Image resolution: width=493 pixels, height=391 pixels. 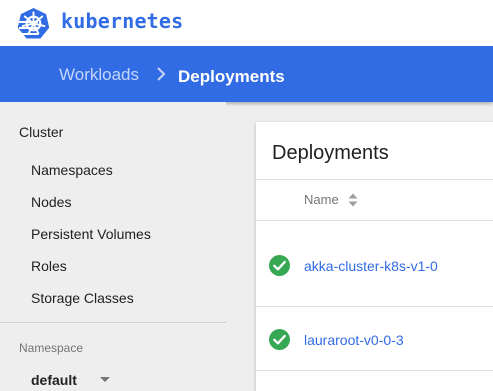 What do you see at coordinates (330, 153) in the screenshot?
I see `card-title: Deployments` at bounding box center [330, 153].